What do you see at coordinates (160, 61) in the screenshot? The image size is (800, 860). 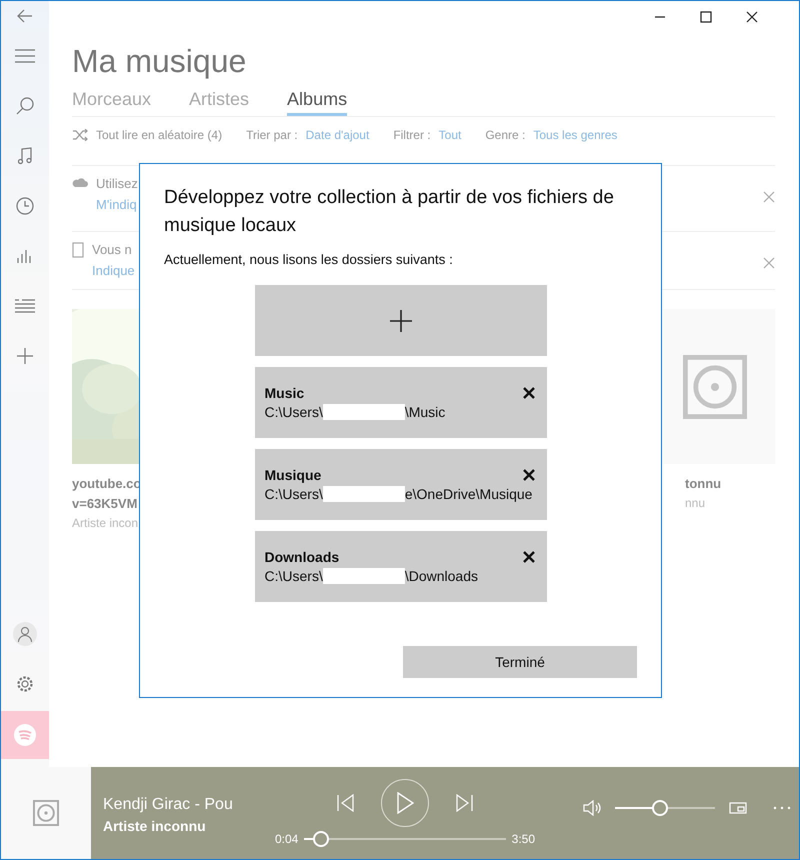 I see `page-title: Ma musique` at bounding box center [160, 61].